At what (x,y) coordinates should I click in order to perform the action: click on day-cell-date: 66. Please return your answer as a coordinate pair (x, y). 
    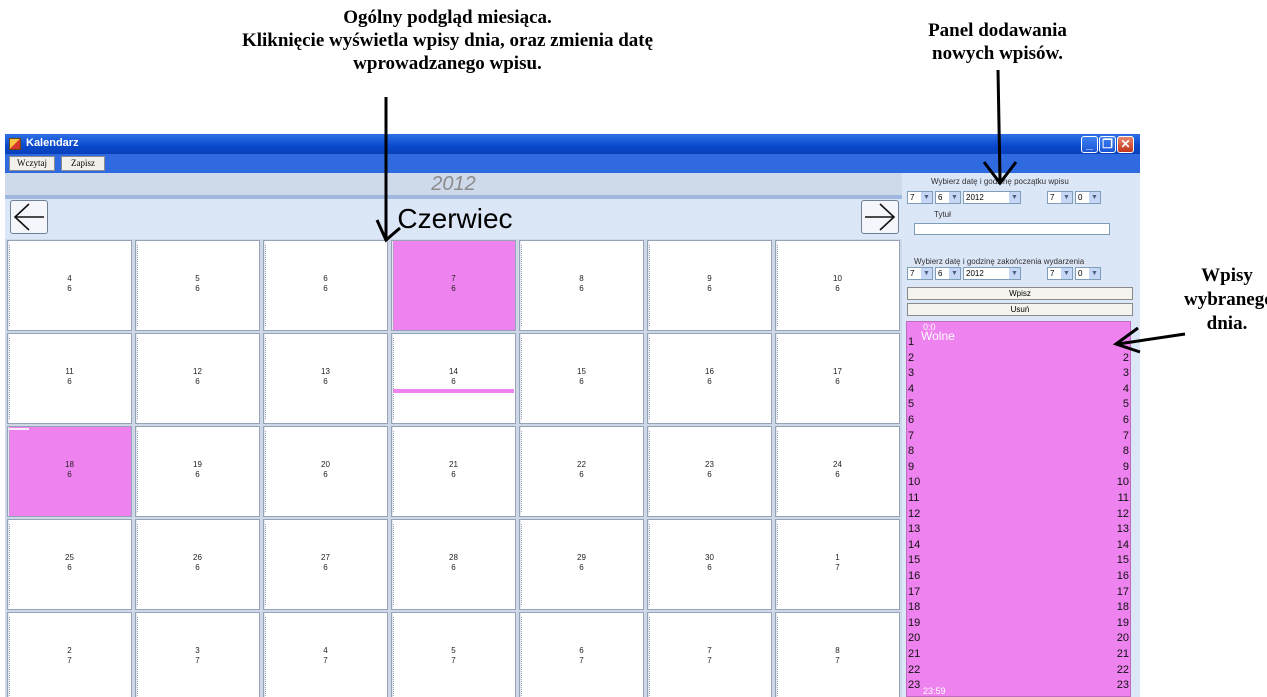
    Looking at the image, I should click on (325, 284).